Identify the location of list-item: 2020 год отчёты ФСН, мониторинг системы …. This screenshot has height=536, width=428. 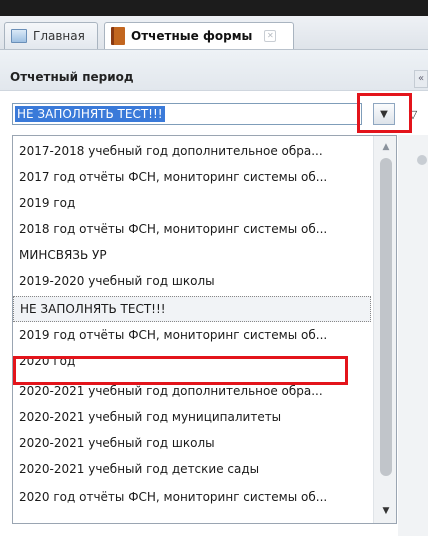
(192, 497).